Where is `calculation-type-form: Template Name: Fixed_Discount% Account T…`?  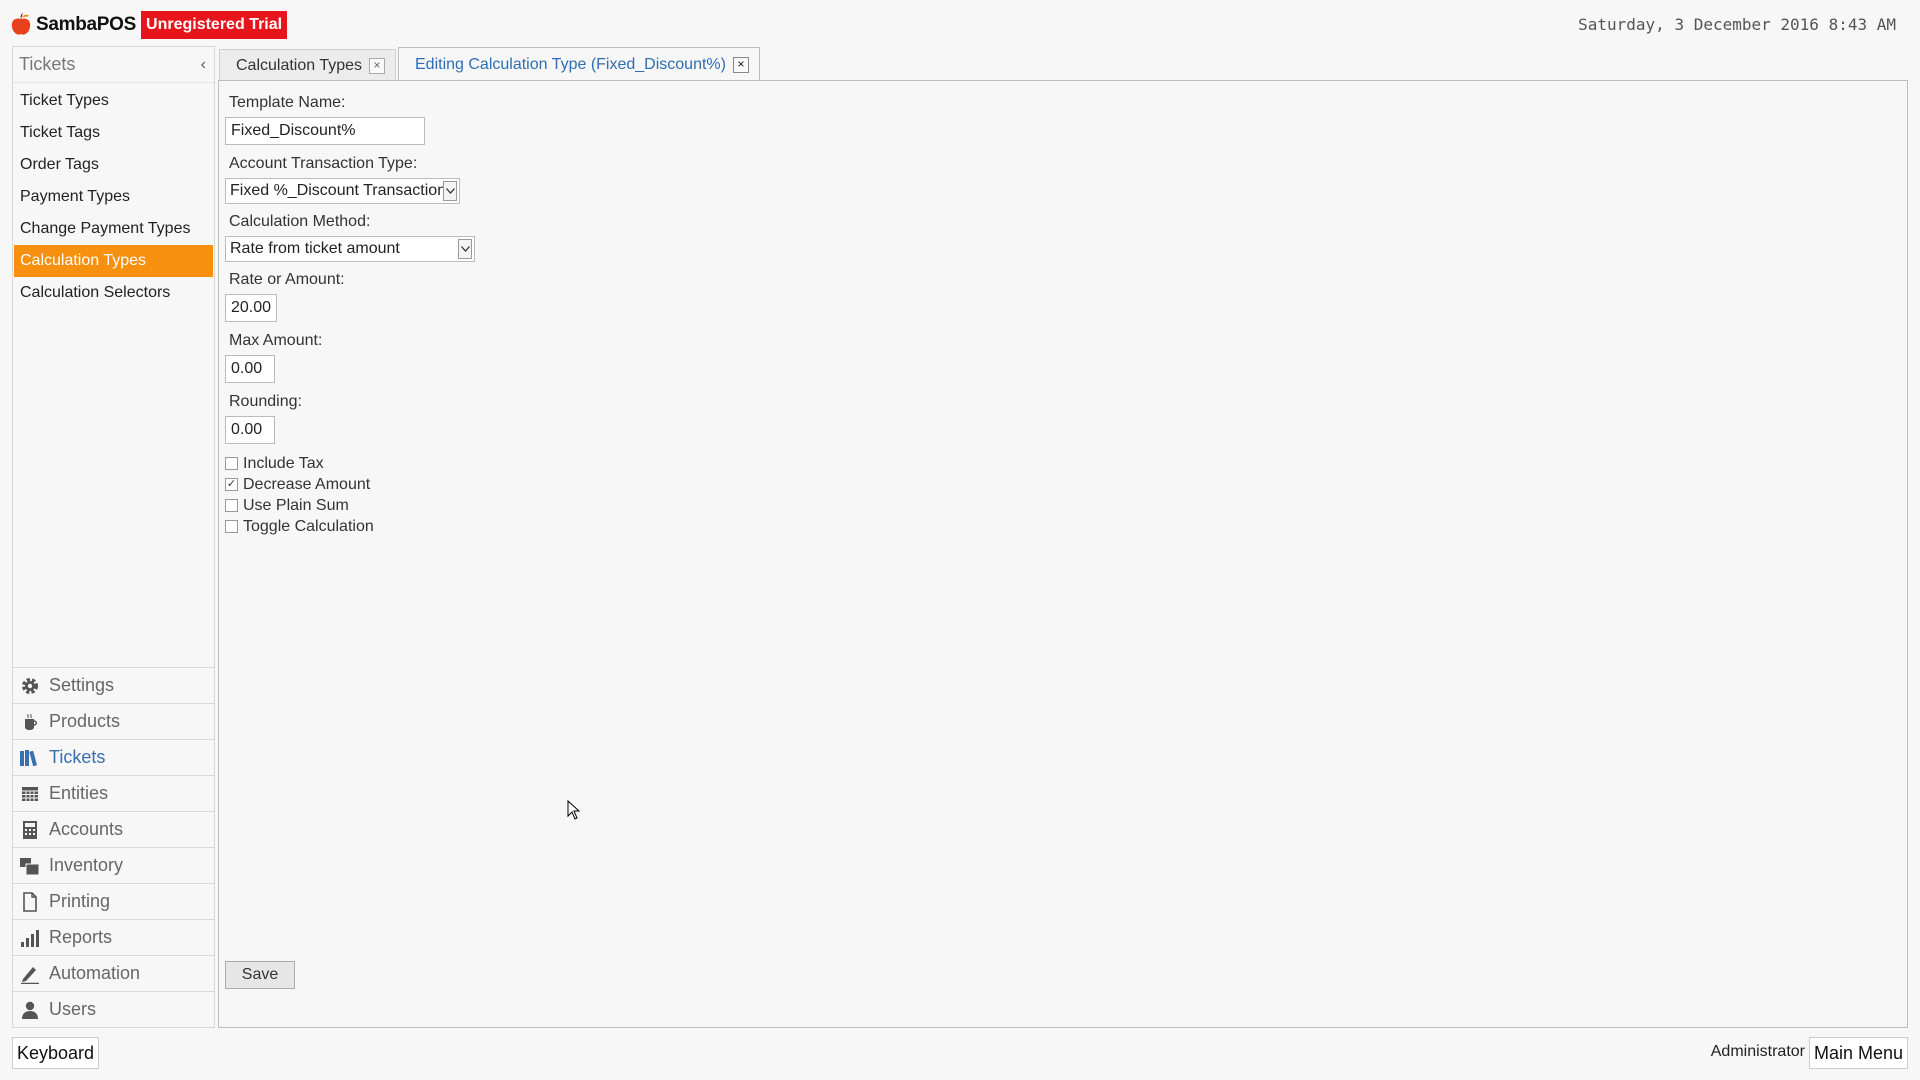 calculation-type-form: Template Name: Fixed_Discount% Account T… is located at coordinates (350, 315).